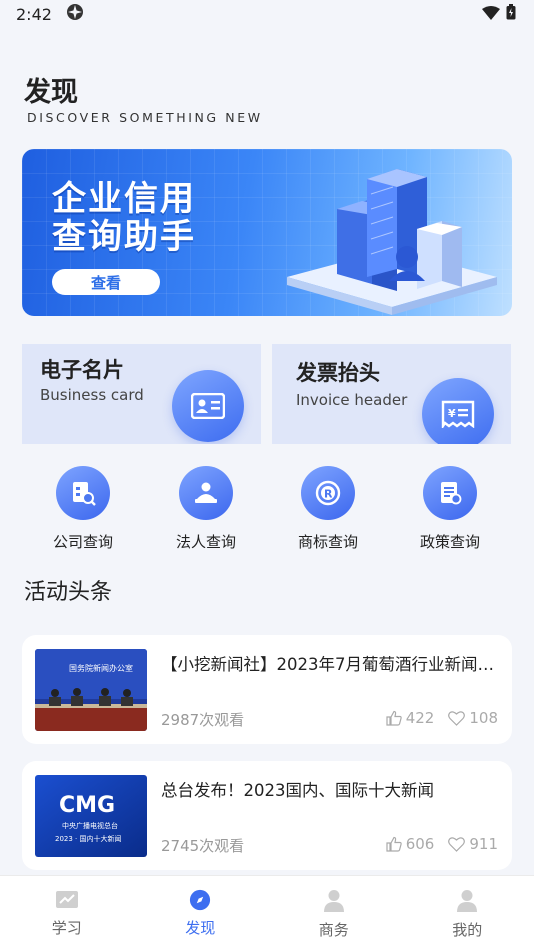 Image resolution: width=534 pixels, height=950 pixels. What do you see at coordinates (491, 14) in the screenshot?
I see `wifi-icon` at bounding box center [491, 14].